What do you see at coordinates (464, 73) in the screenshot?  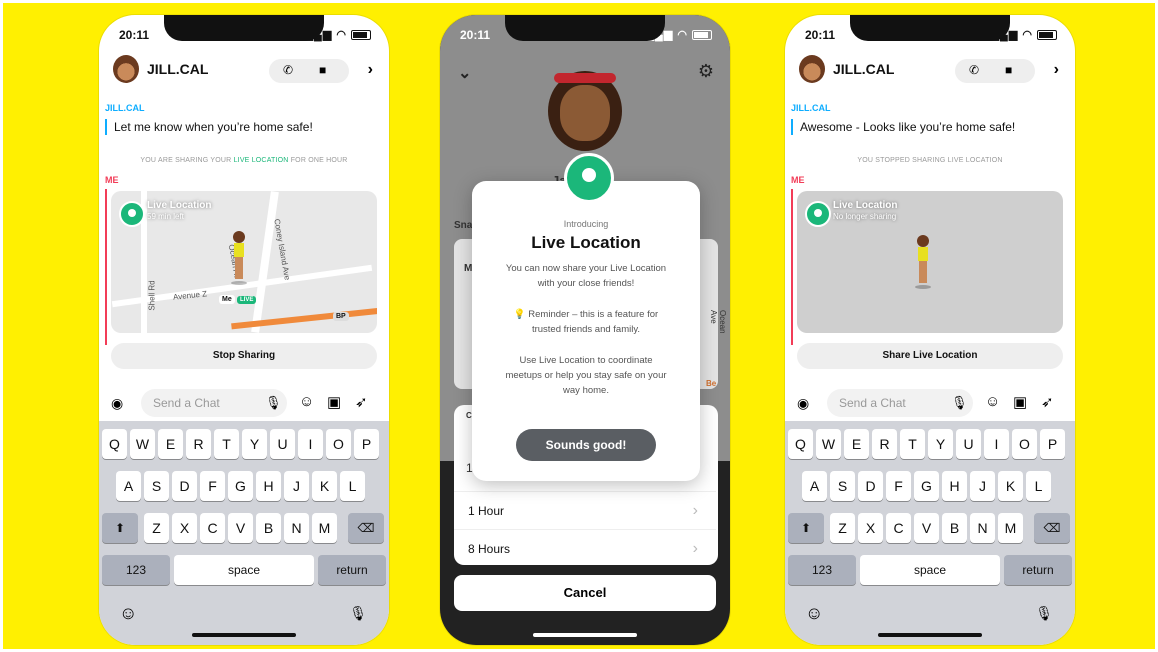 I see `chevron-down-icon: ⌄` at bounding box center [464, 73].